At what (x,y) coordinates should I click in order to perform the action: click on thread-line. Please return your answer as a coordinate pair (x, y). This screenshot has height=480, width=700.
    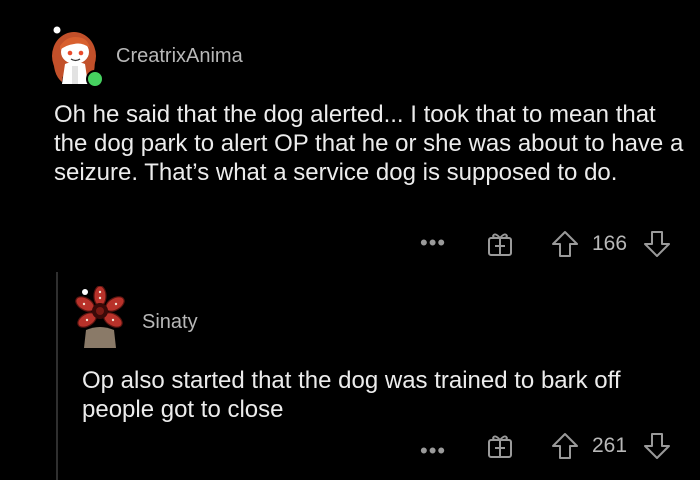
    Looking at the image, I should click on (57, 376).